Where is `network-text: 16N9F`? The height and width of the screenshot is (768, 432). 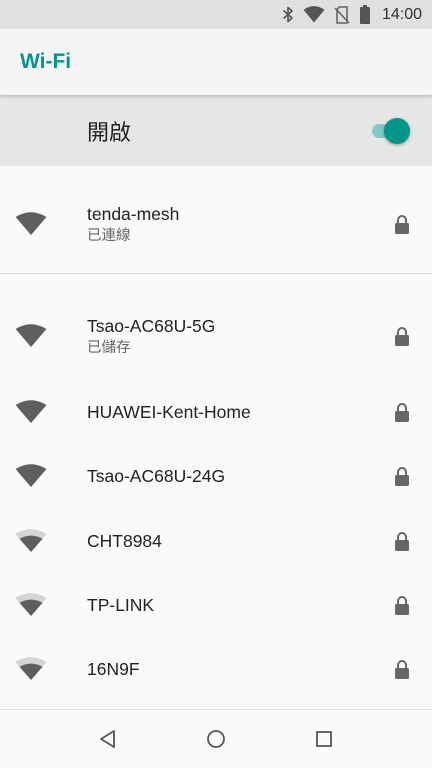 network-text: 16N9F is located at coordinates (113, 669).